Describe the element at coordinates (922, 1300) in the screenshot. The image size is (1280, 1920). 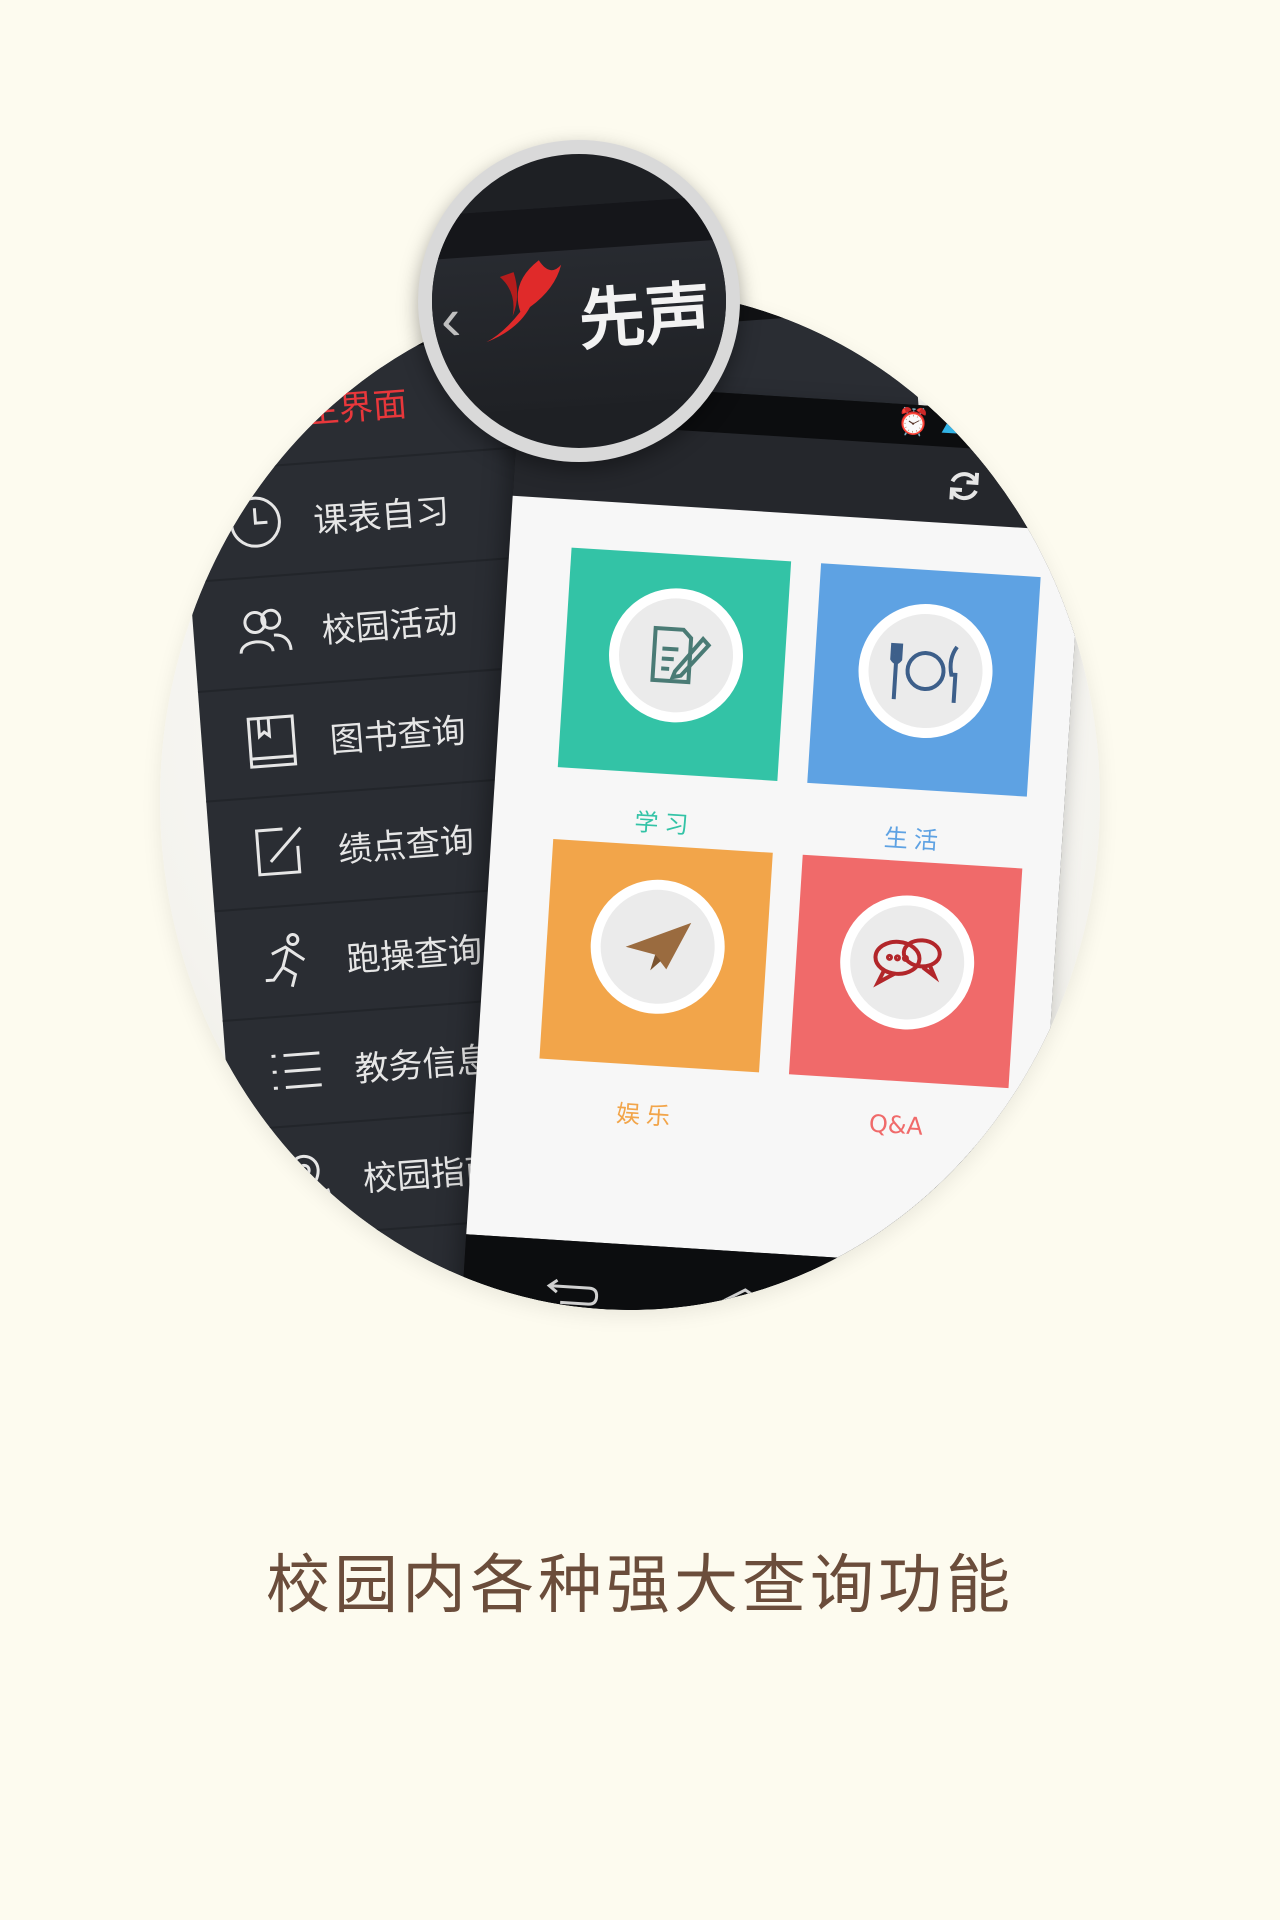
I see `recents-icon` at that location.